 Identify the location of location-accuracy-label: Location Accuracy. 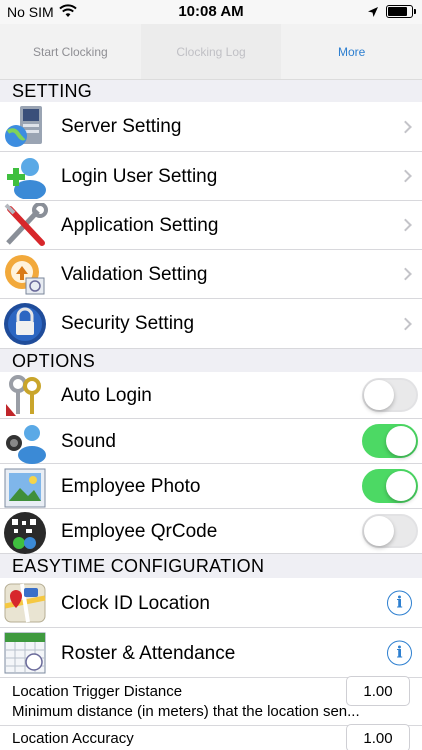
(73, 738).